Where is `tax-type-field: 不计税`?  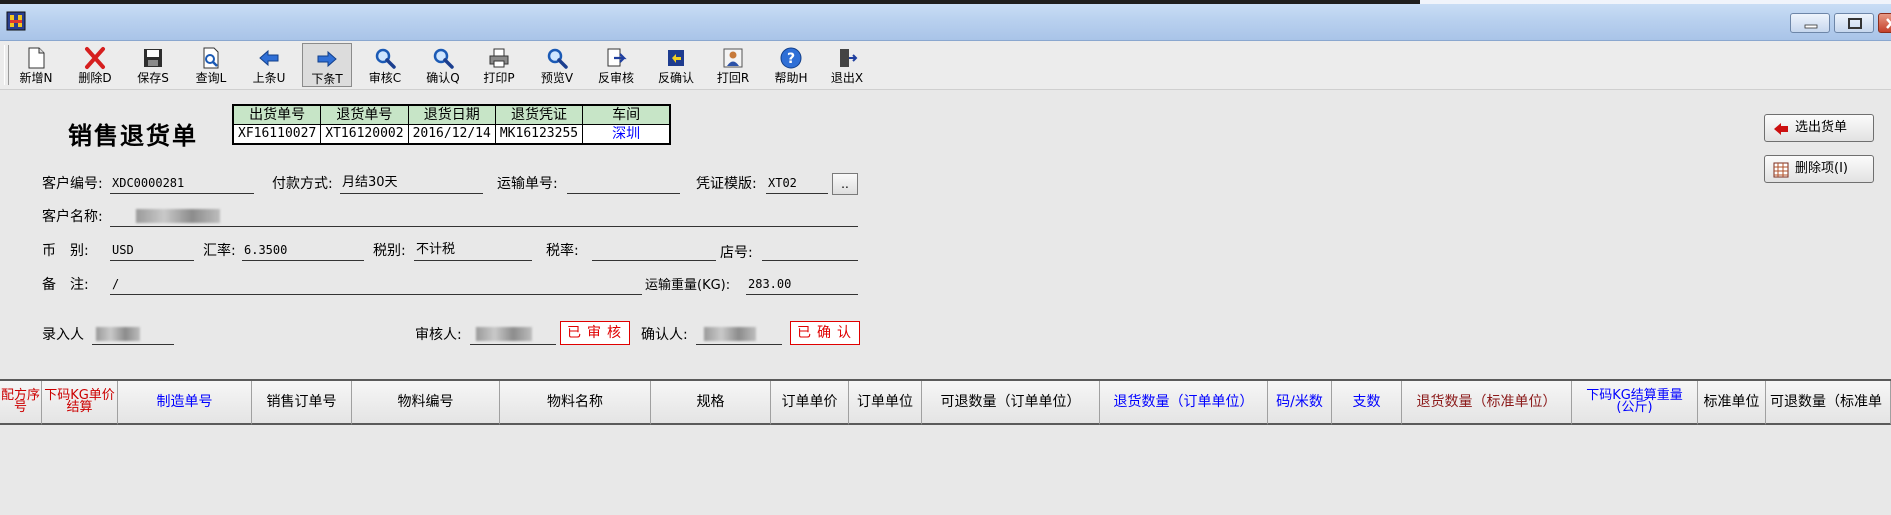 tax-type-field: 不计税 is located at coordinates (473, 251).